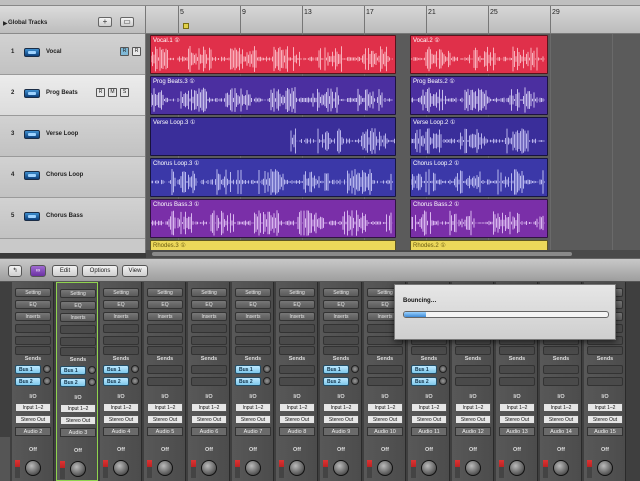 This screenshot has height=481, width=640. I want to click on global-tracks-header: ▶ Global Tracks + ▭, so click(72, 20).